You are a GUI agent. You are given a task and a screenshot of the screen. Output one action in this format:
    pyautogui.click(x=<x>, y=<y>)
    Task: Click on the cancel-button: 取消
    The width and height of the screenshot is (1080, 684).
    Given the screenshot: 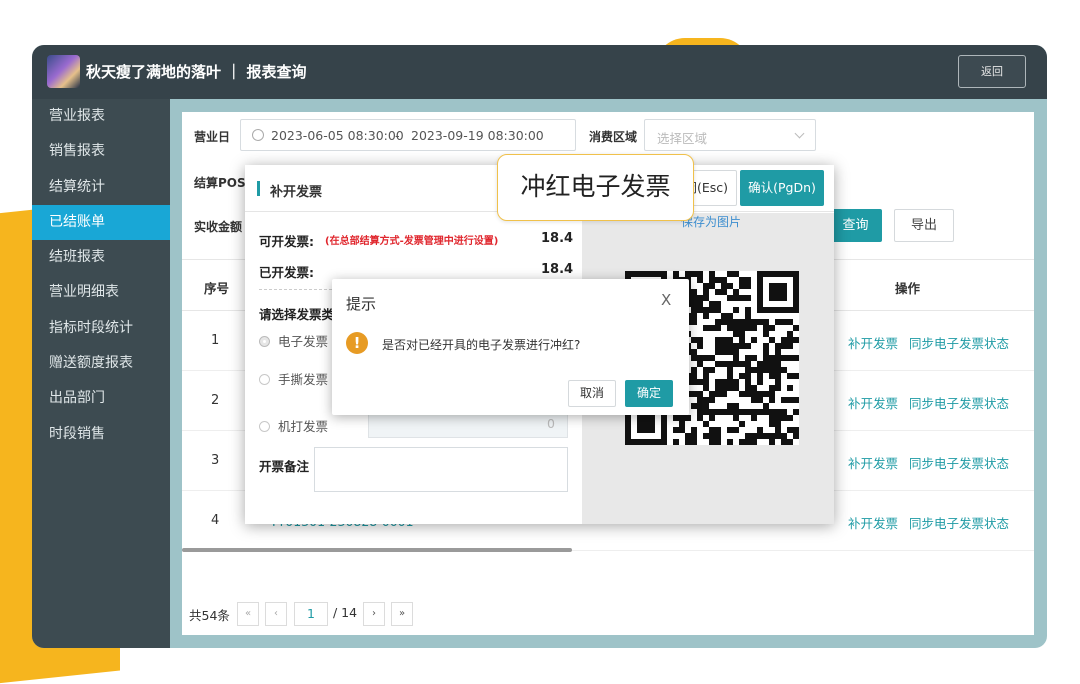 What is the action you would take?
    pyautogui.click(x=592, y=393)
    